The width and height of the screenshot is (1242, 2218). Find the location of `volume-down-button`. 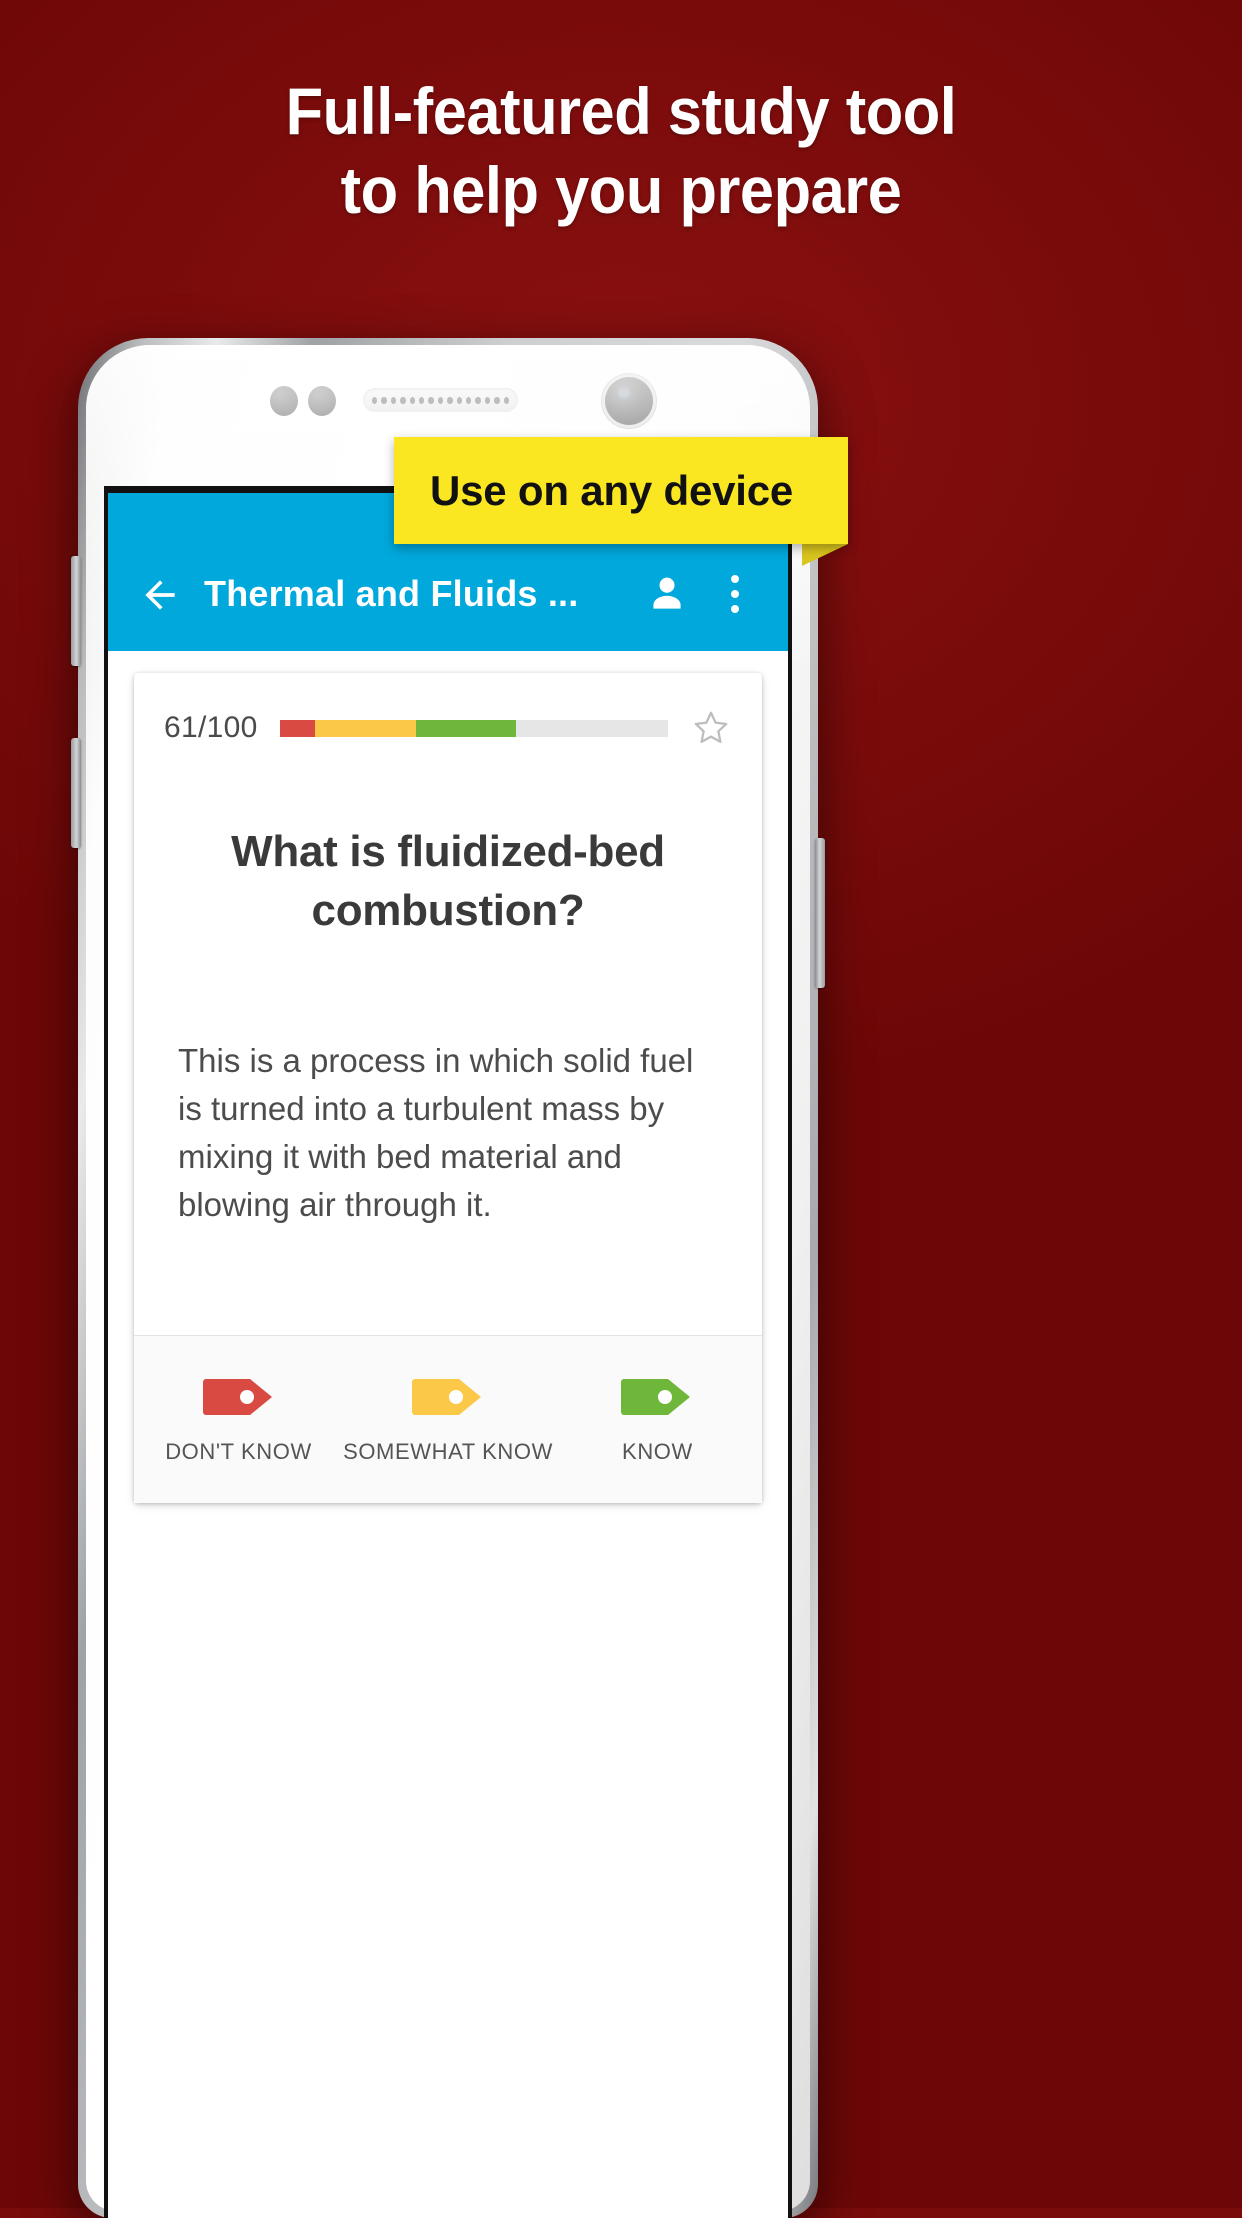

volume-down-button is located at coordinates (76, 793).